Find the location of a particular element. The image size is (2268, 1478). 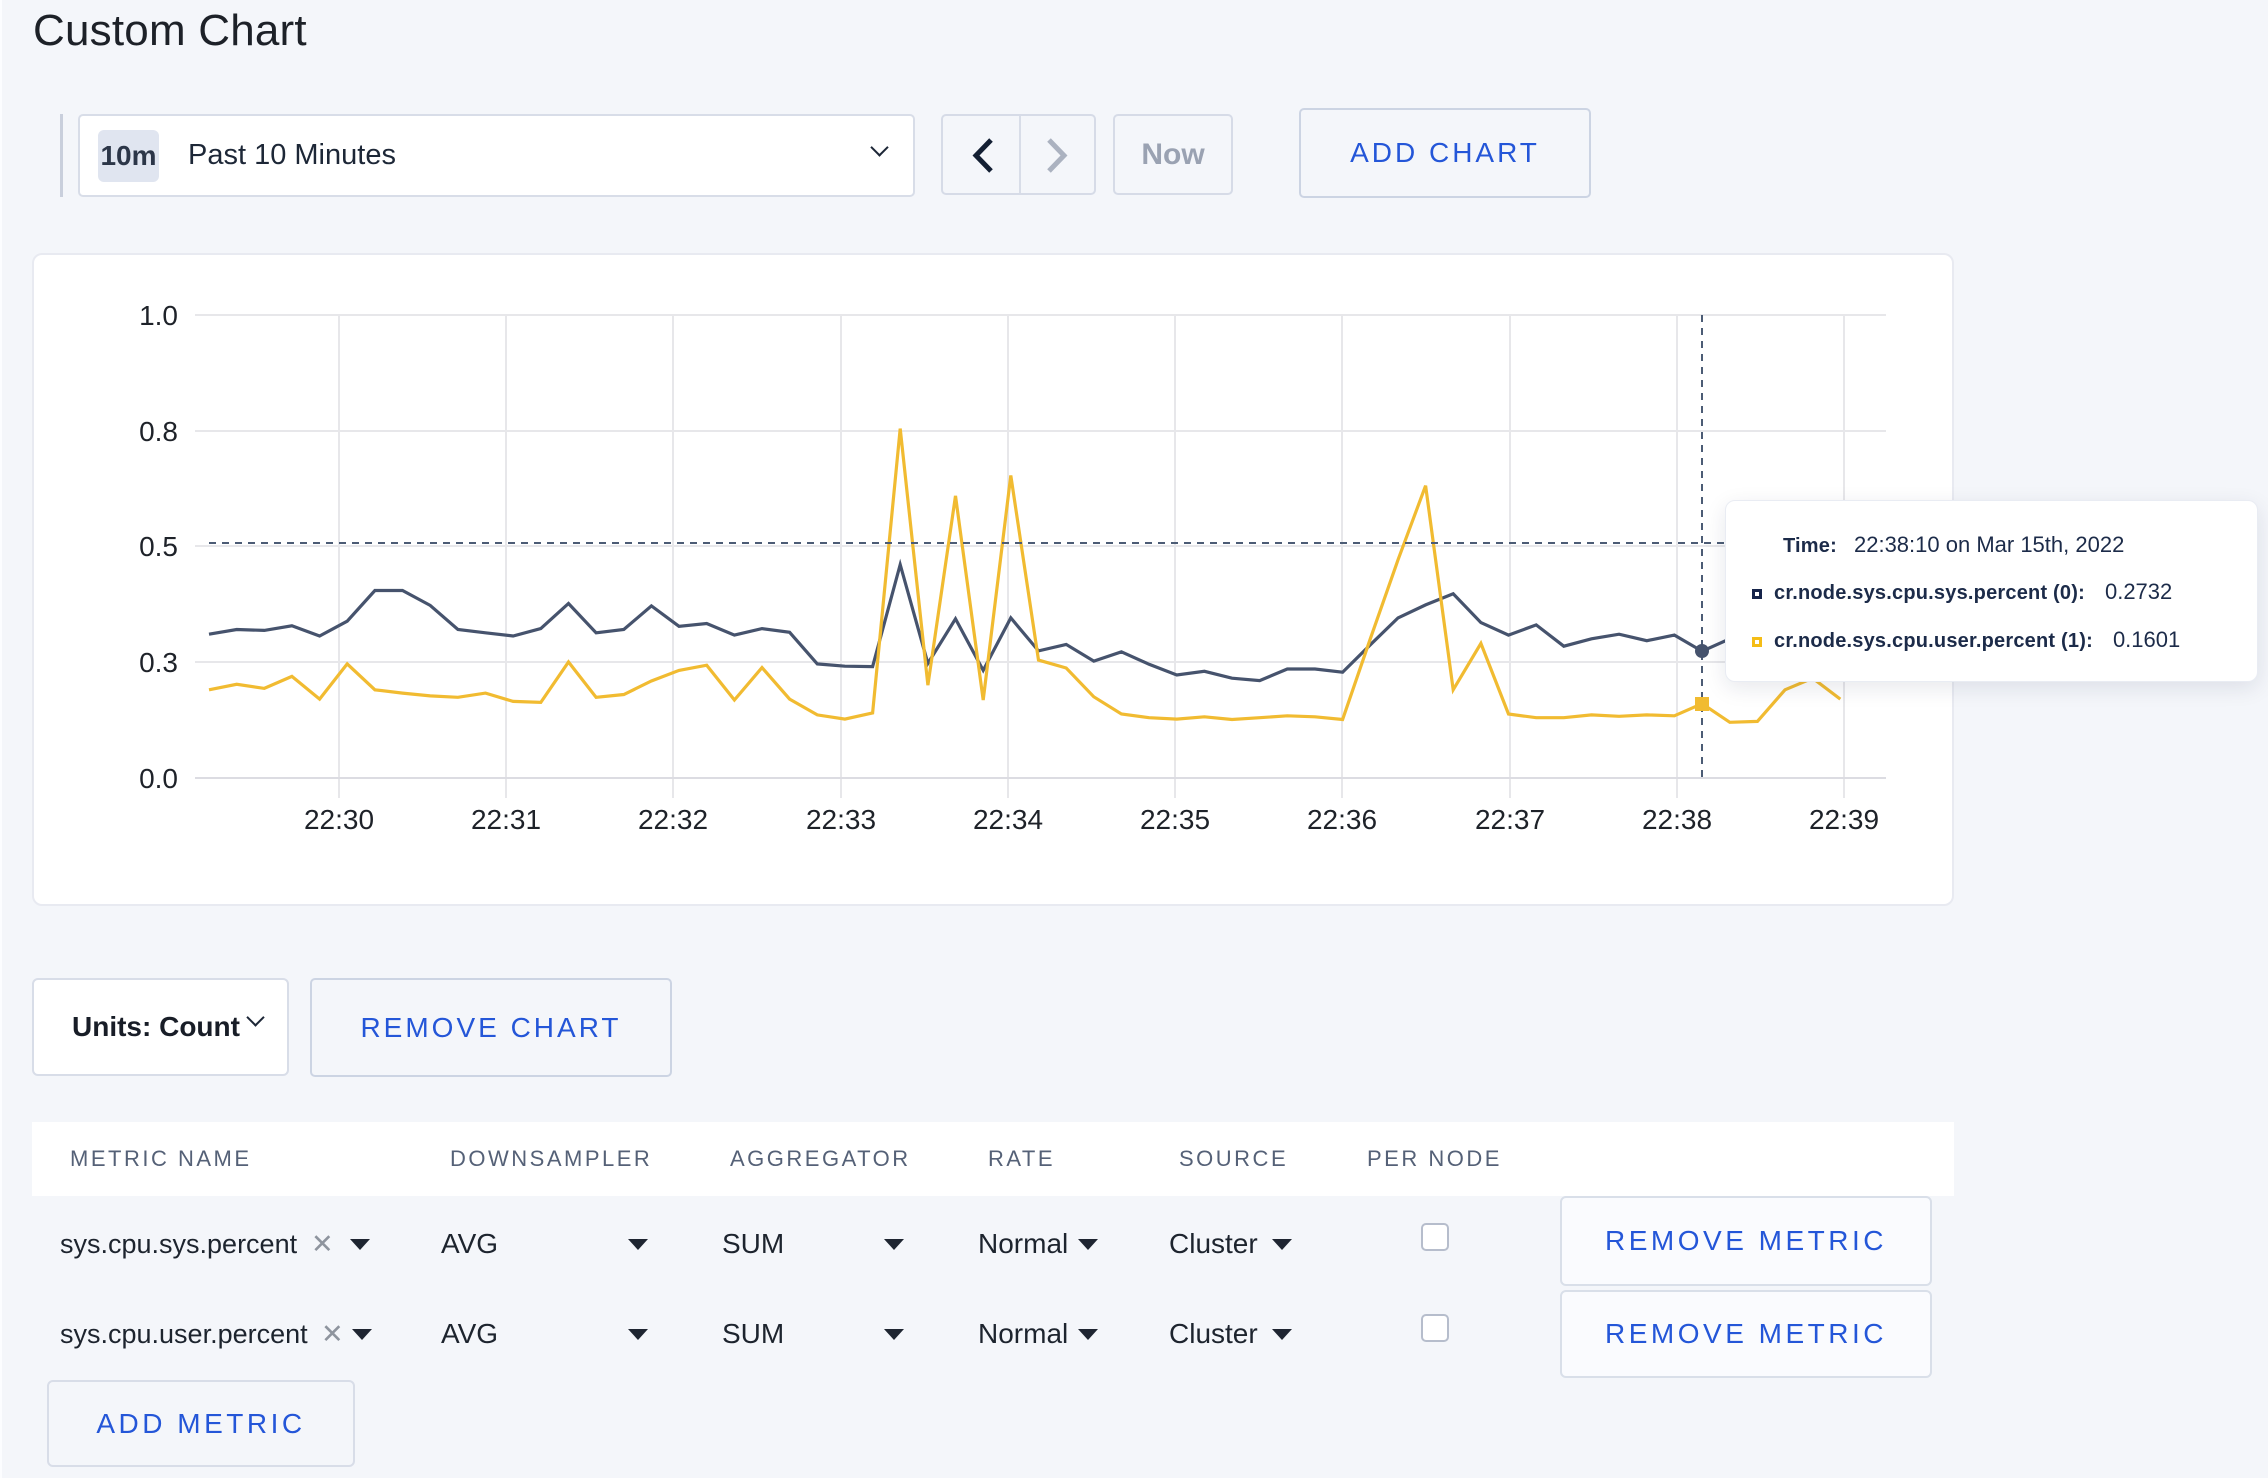

svg-text: 0.0 is located at coordinates (158, 778).